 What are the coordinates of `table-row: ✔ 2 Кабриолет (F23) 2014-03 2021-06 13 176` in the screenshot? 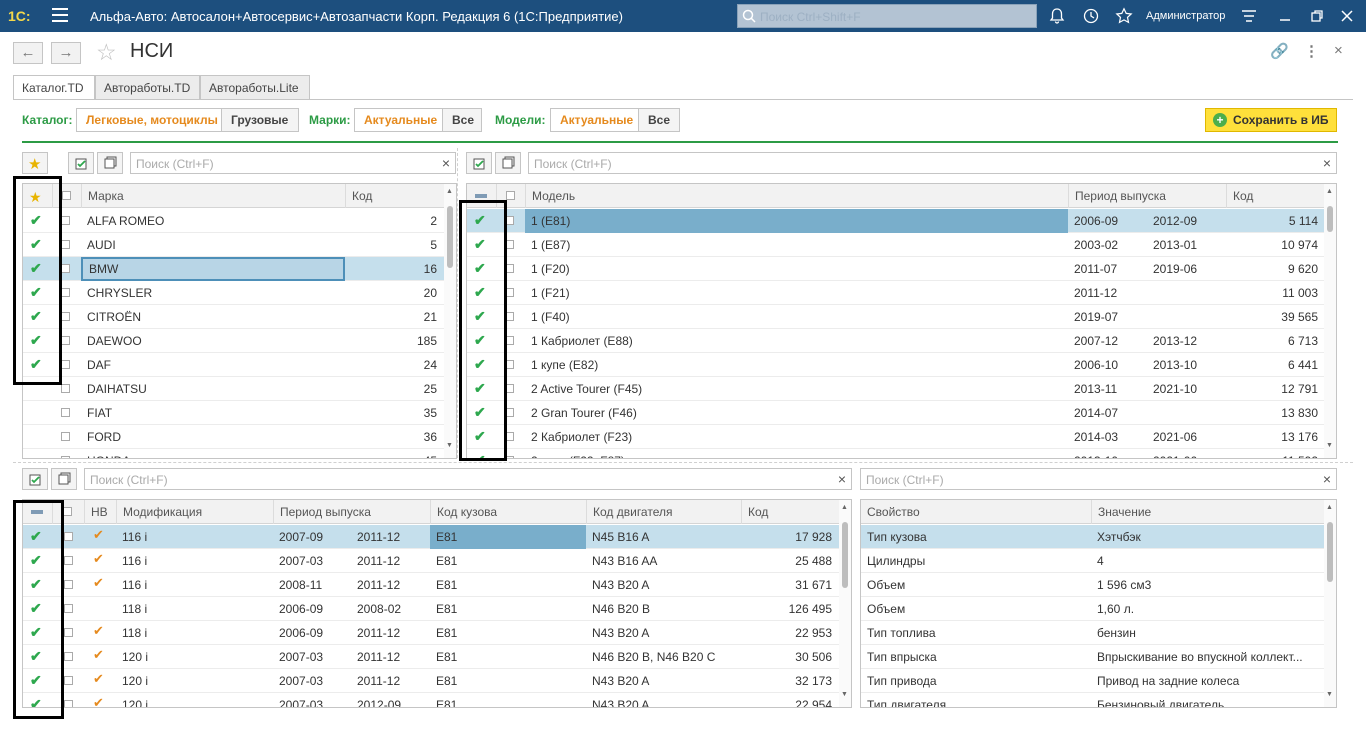 It's located at (901, 437).